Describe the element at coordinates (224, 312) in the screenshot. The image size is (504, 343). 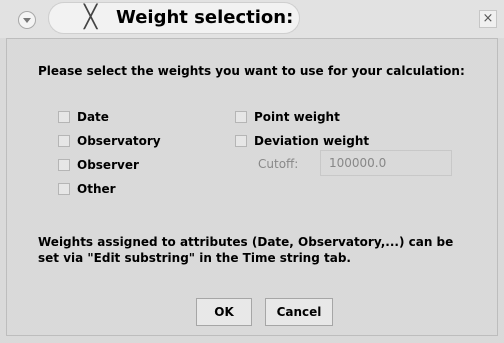
I see `ok-button: OK` at that location.